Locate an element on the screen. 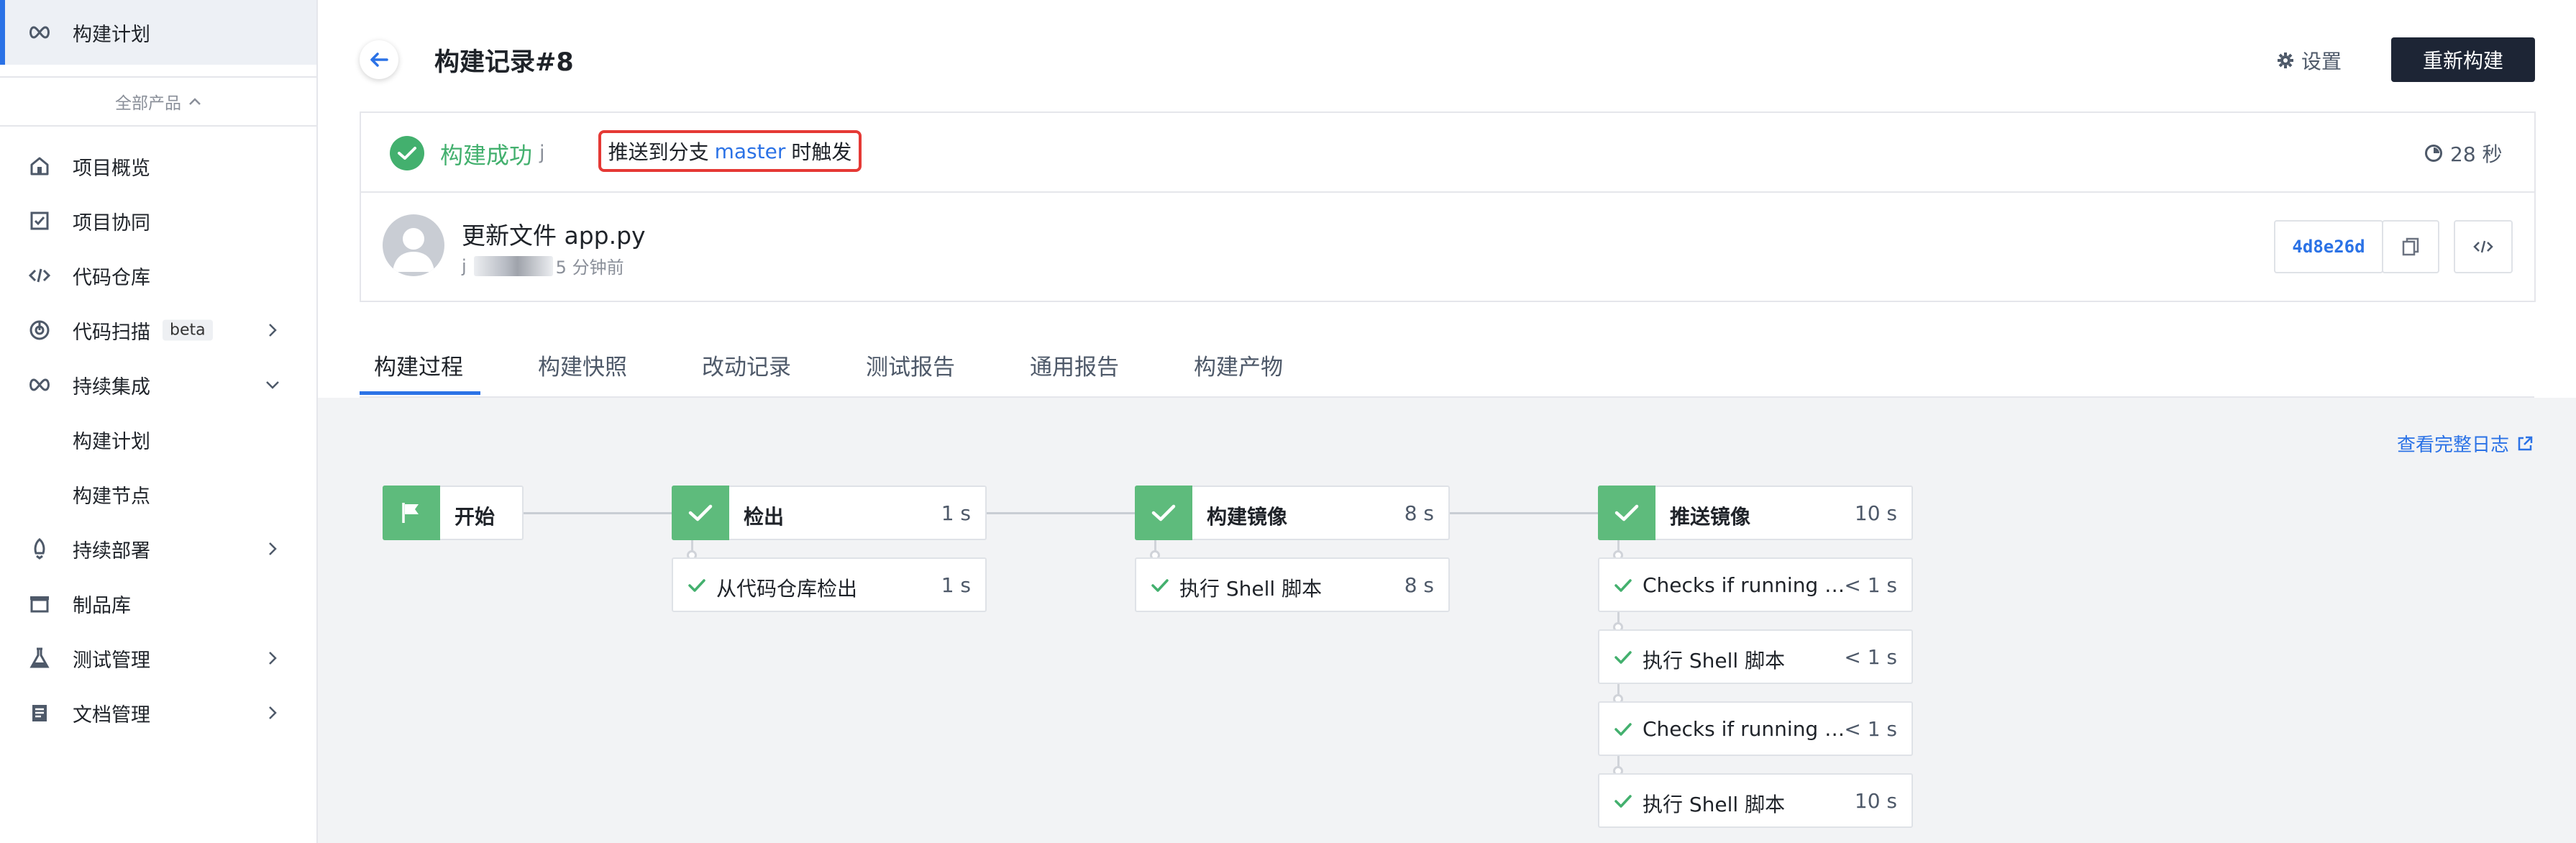 This screenshot has width=2576, height=843. duration-value: 28 秒 is located at coordinates (2476, 154).